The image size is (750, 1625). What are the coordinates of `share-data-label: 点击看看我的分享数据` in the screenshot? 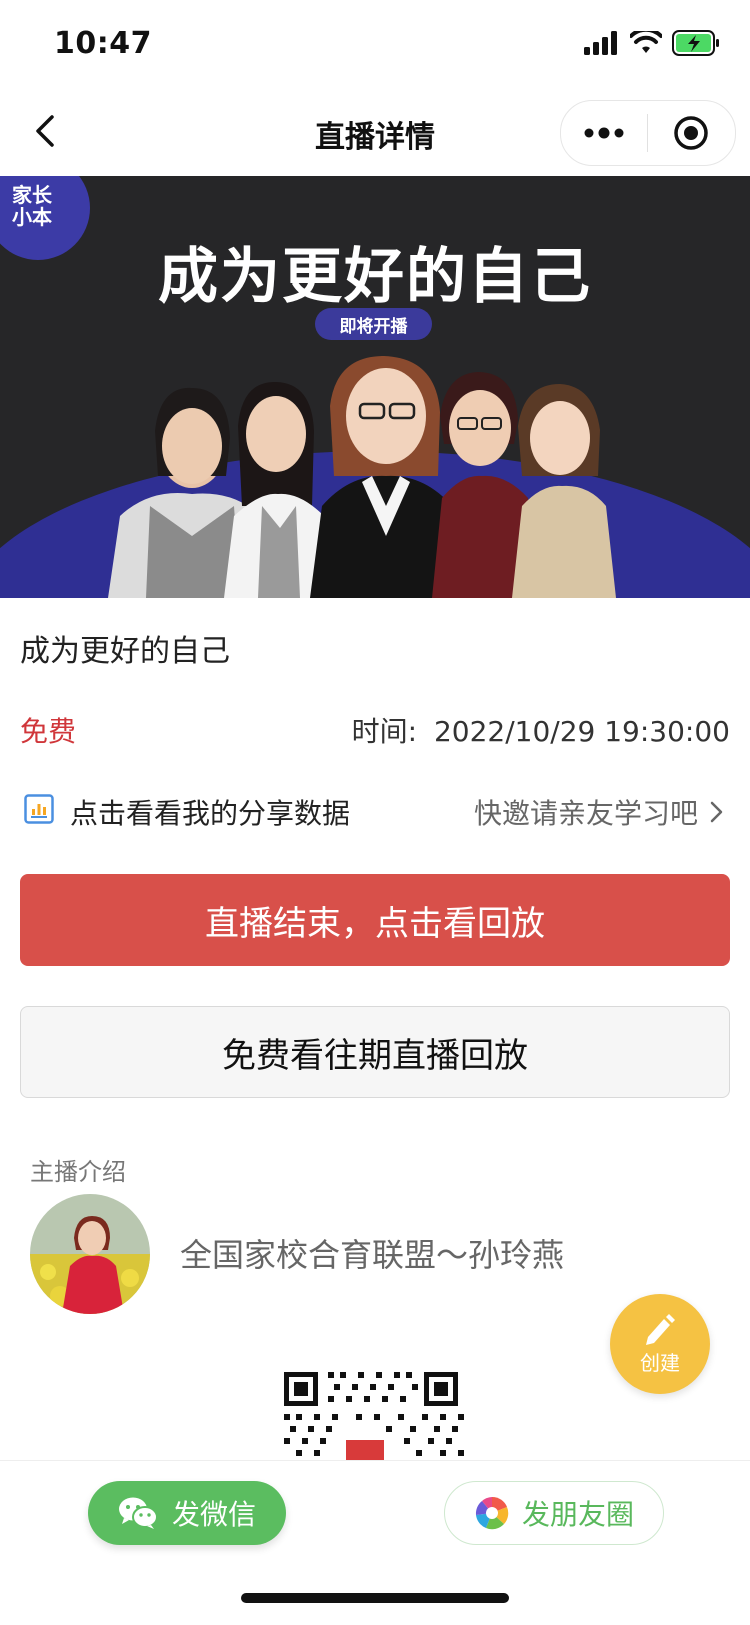 It's located at (210, 813).